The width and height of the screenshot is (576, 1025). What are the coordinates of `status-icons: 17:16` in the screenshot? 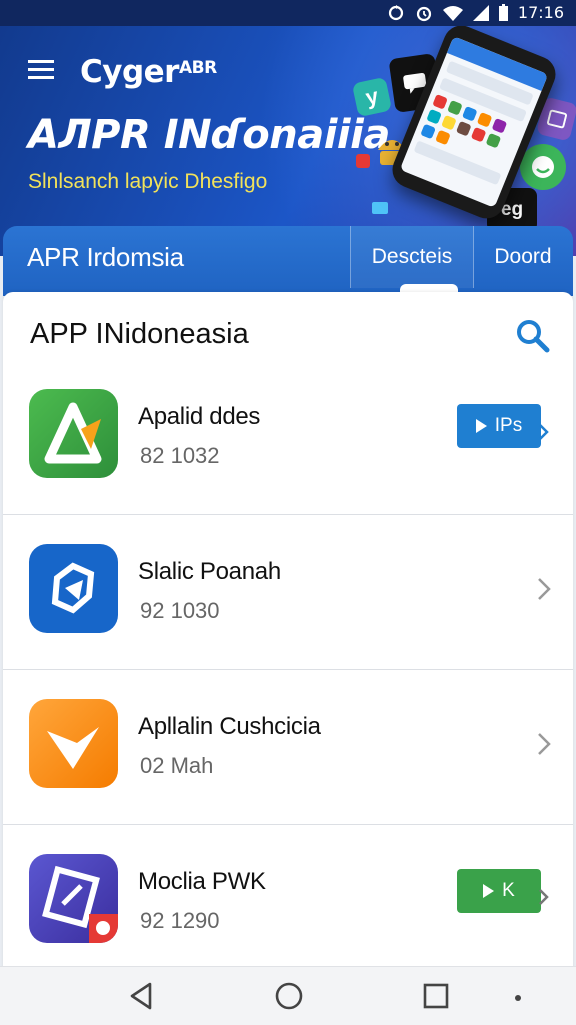 It's located at (475, 12).